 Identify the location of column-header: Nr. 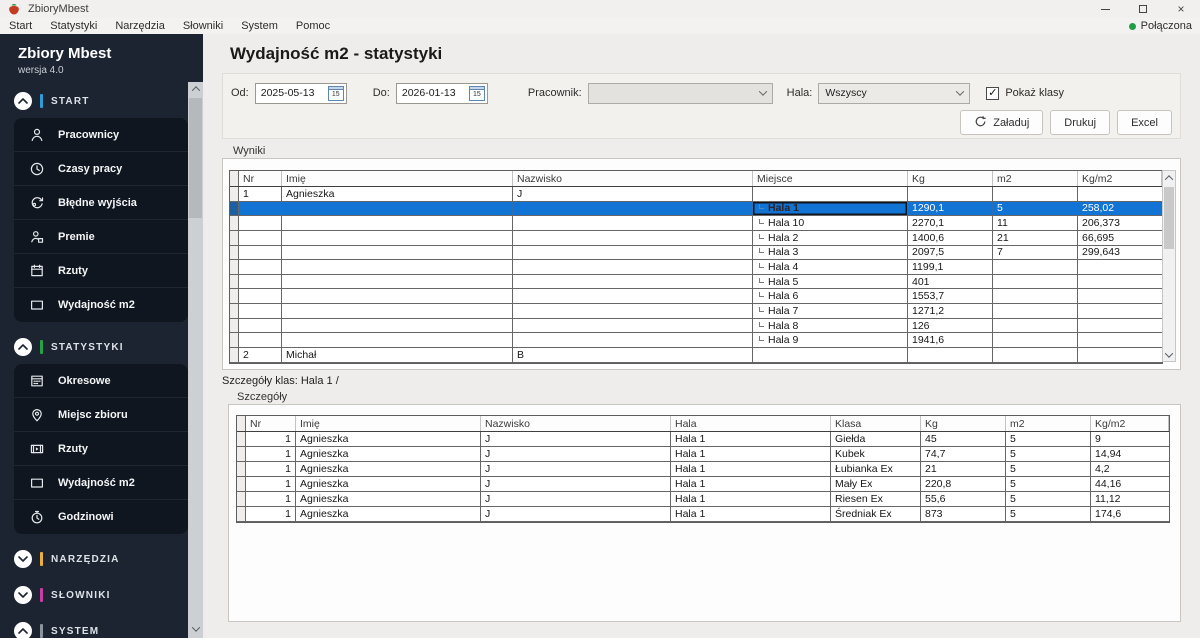
(271, 423).